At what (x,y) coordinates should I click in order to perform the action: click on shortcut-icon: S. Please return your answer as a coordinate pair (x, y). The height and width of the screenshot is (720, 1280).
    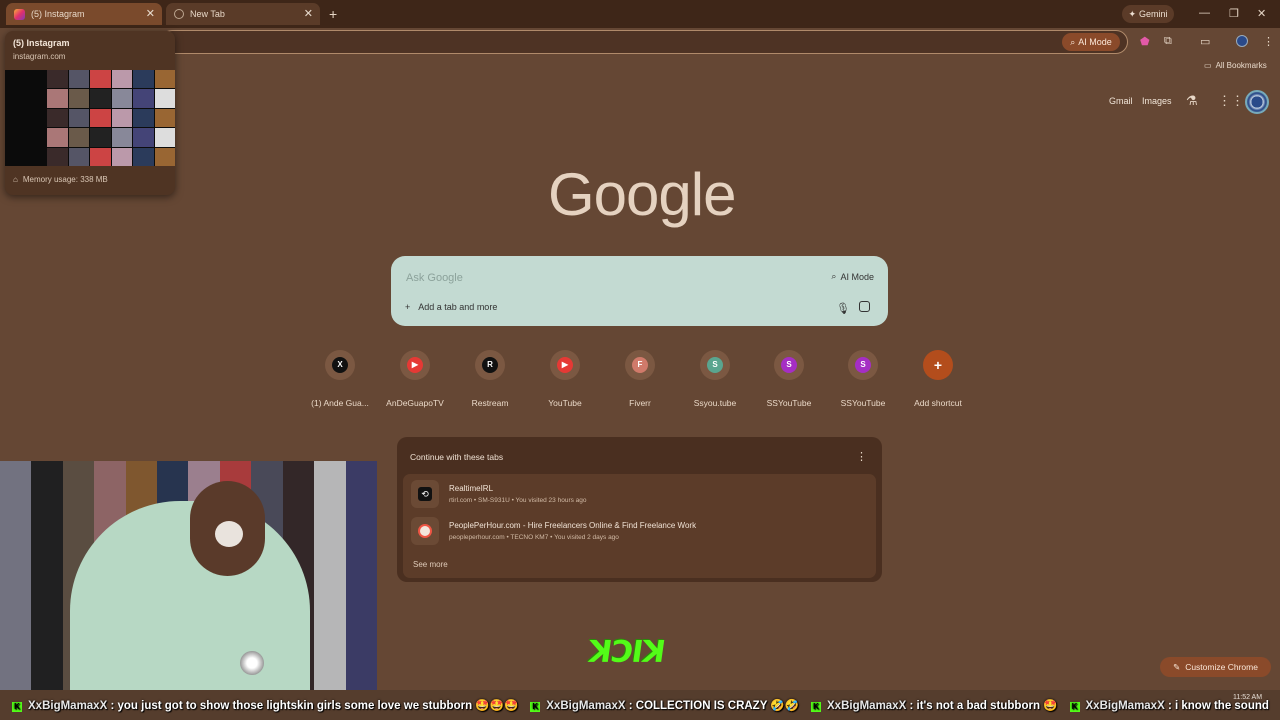
    Looking at the image, I should click on (789, 365).